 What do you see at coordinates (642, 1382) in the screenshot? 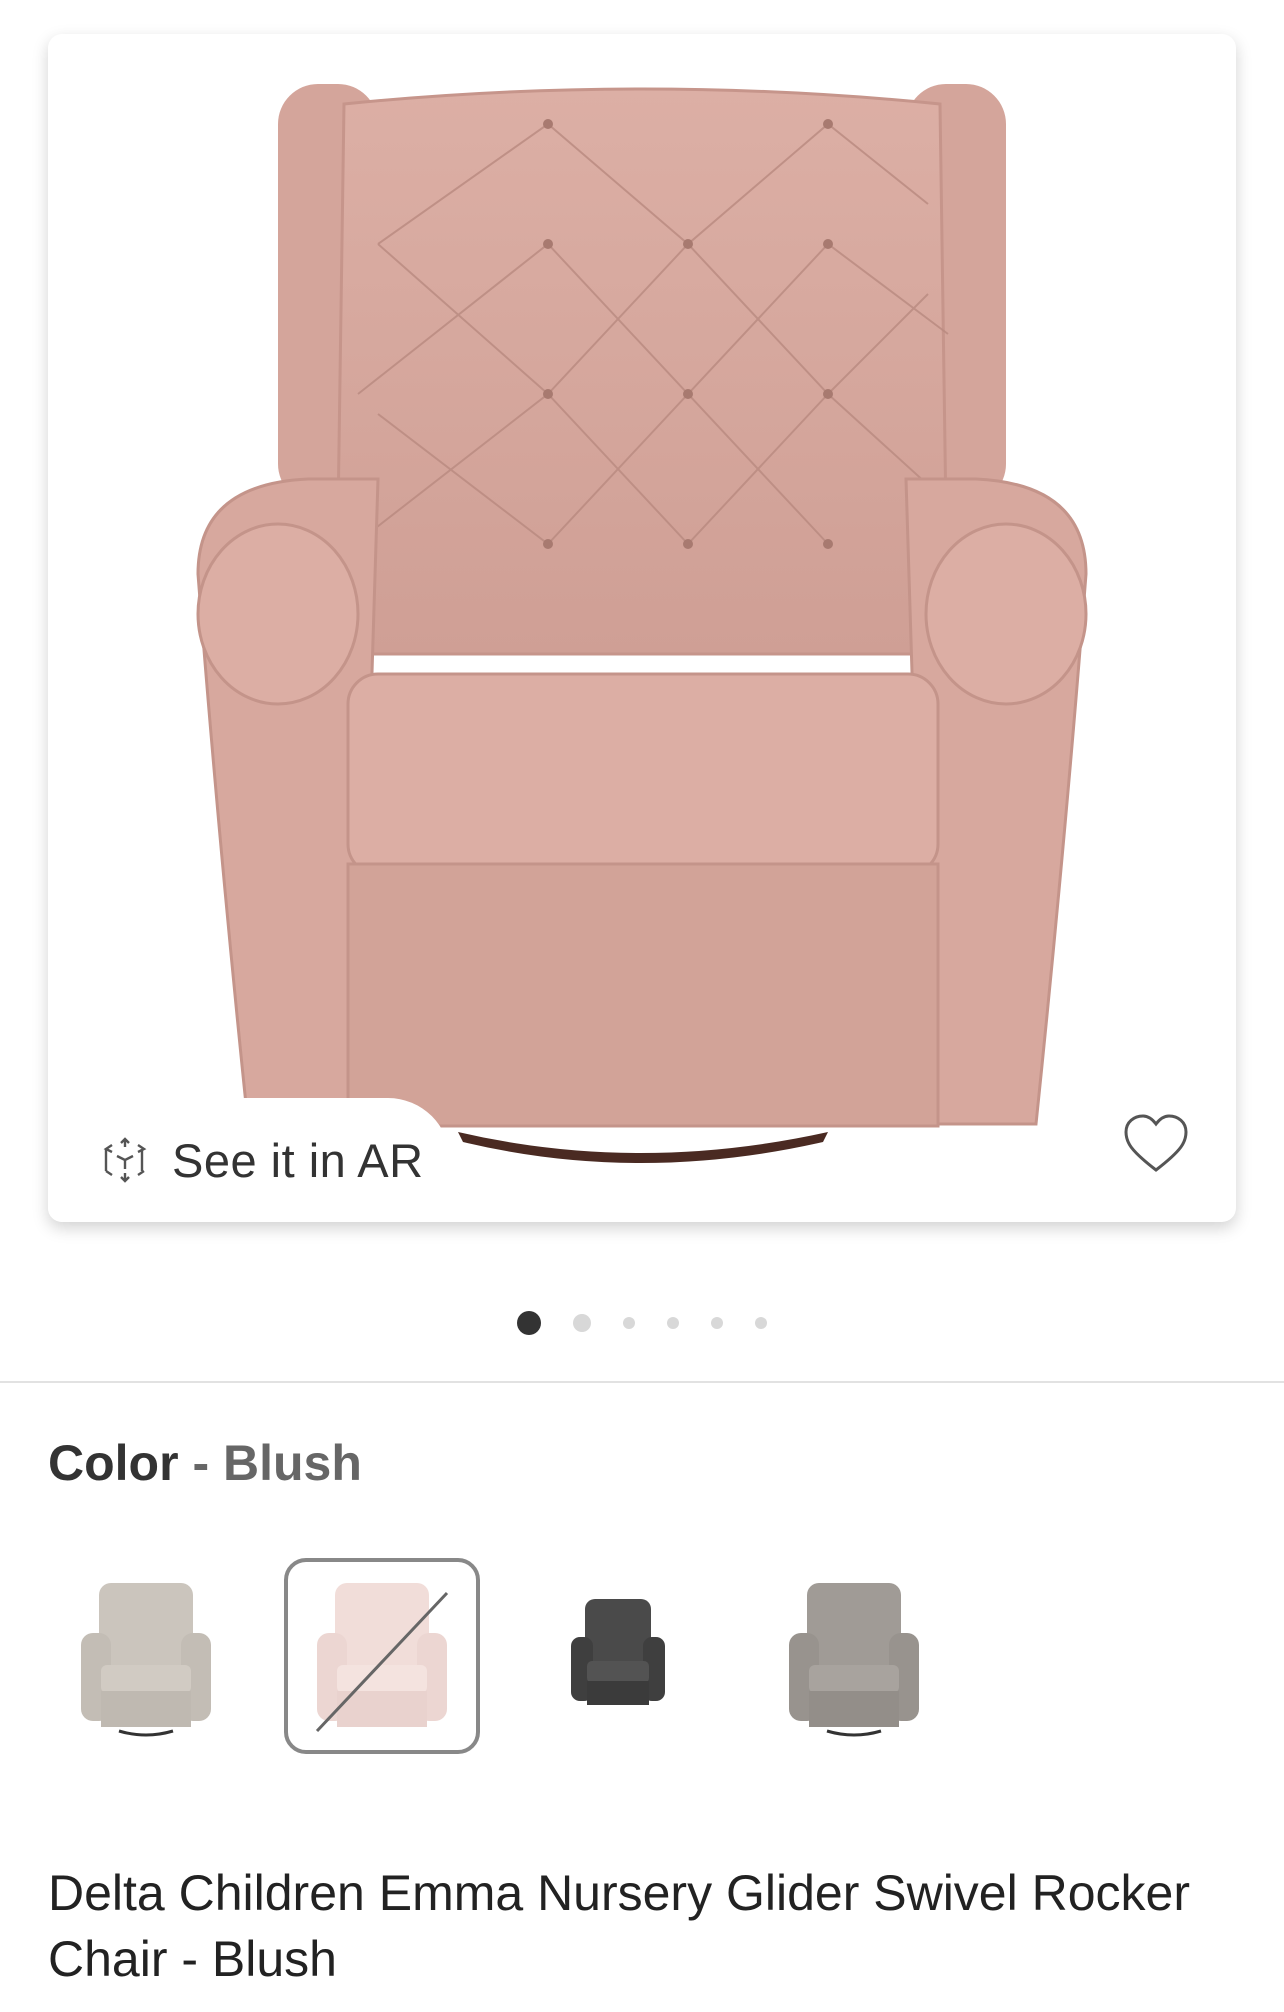
I see `section-divider` at bounding box center [642, 1382].